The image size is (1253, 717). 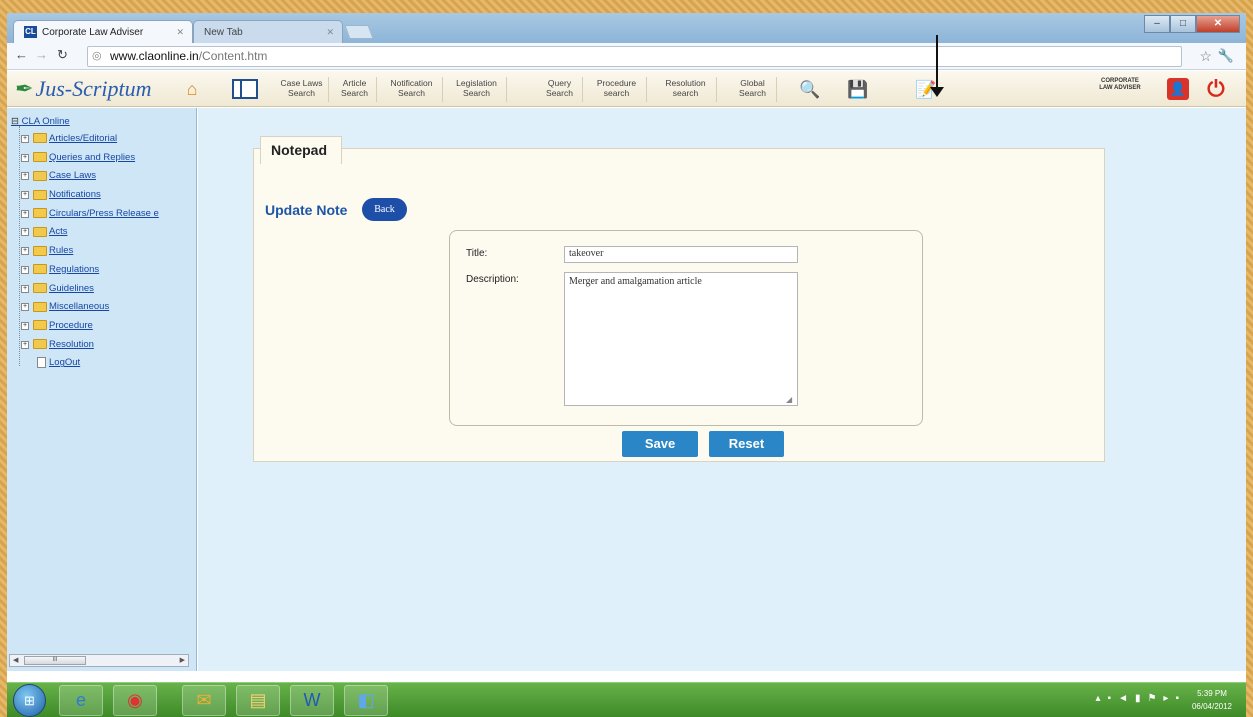 I want to click on save-disk-icon: 💾, so click(x=858, y=90).